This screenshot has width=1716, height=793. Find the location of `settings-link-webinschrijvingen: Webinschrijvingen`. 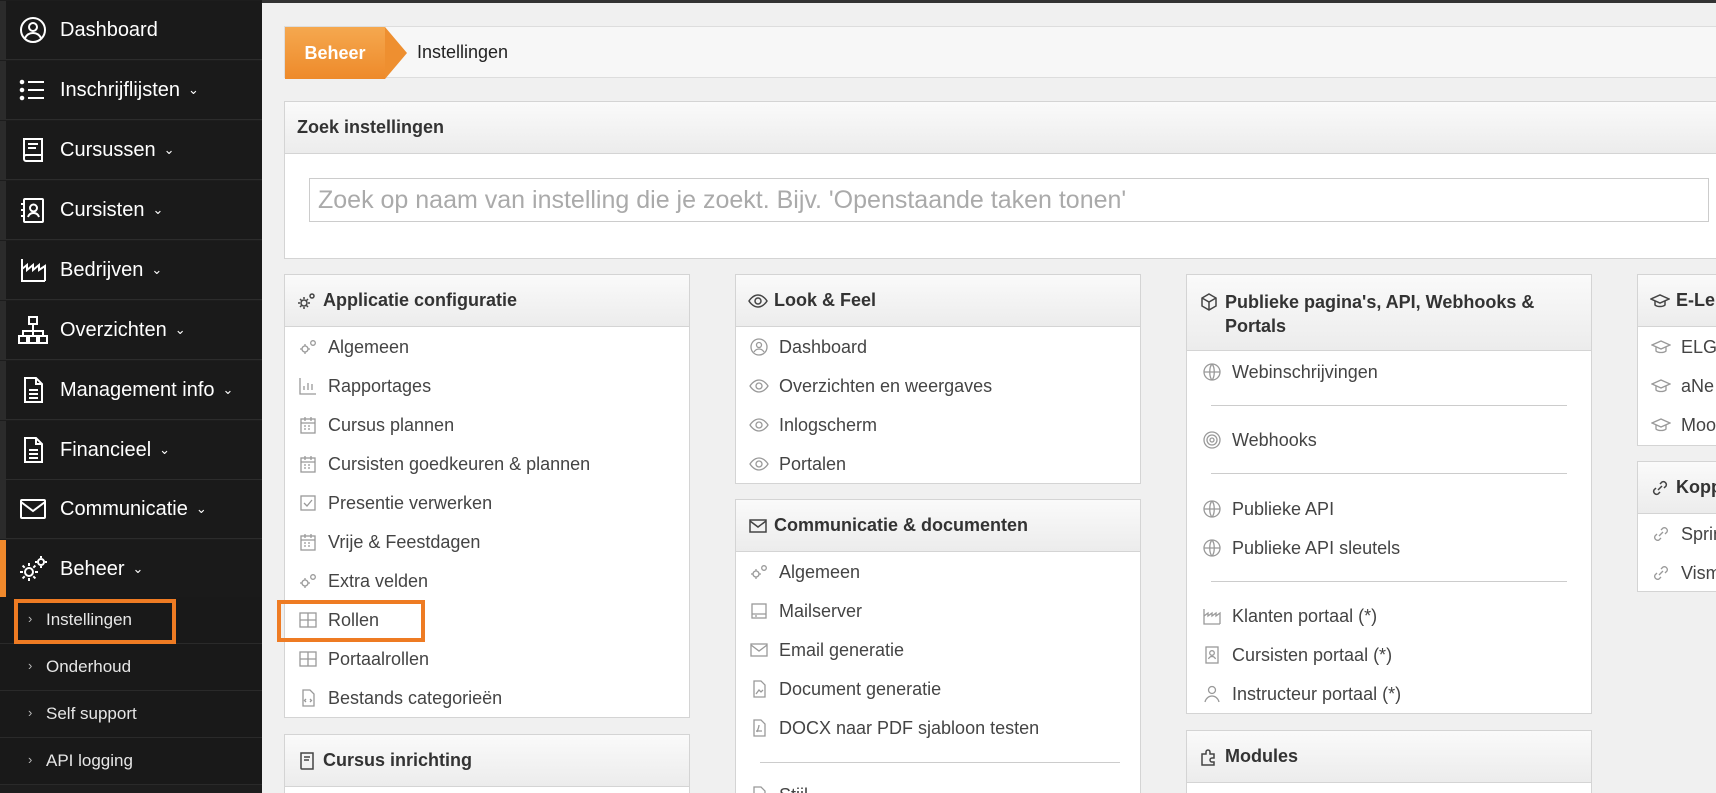

settings-link-webinschrijvingen: Webinschrijvingen is located at coordinates (1289, 372).